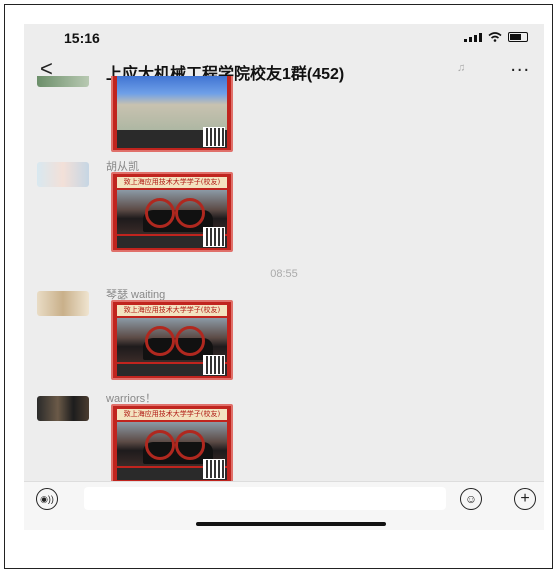 The image size is (557, 573). Describe the element at coordinates (265, 498) in the screenshot. I see `message-input` at that location.